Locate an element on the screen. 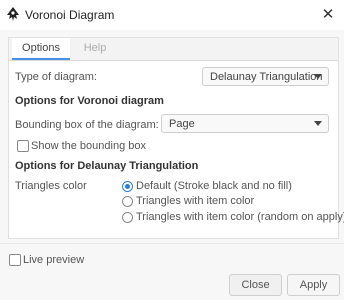 The image size is (344, 300). radio-item-color-random is located at coordinates (127, 217).